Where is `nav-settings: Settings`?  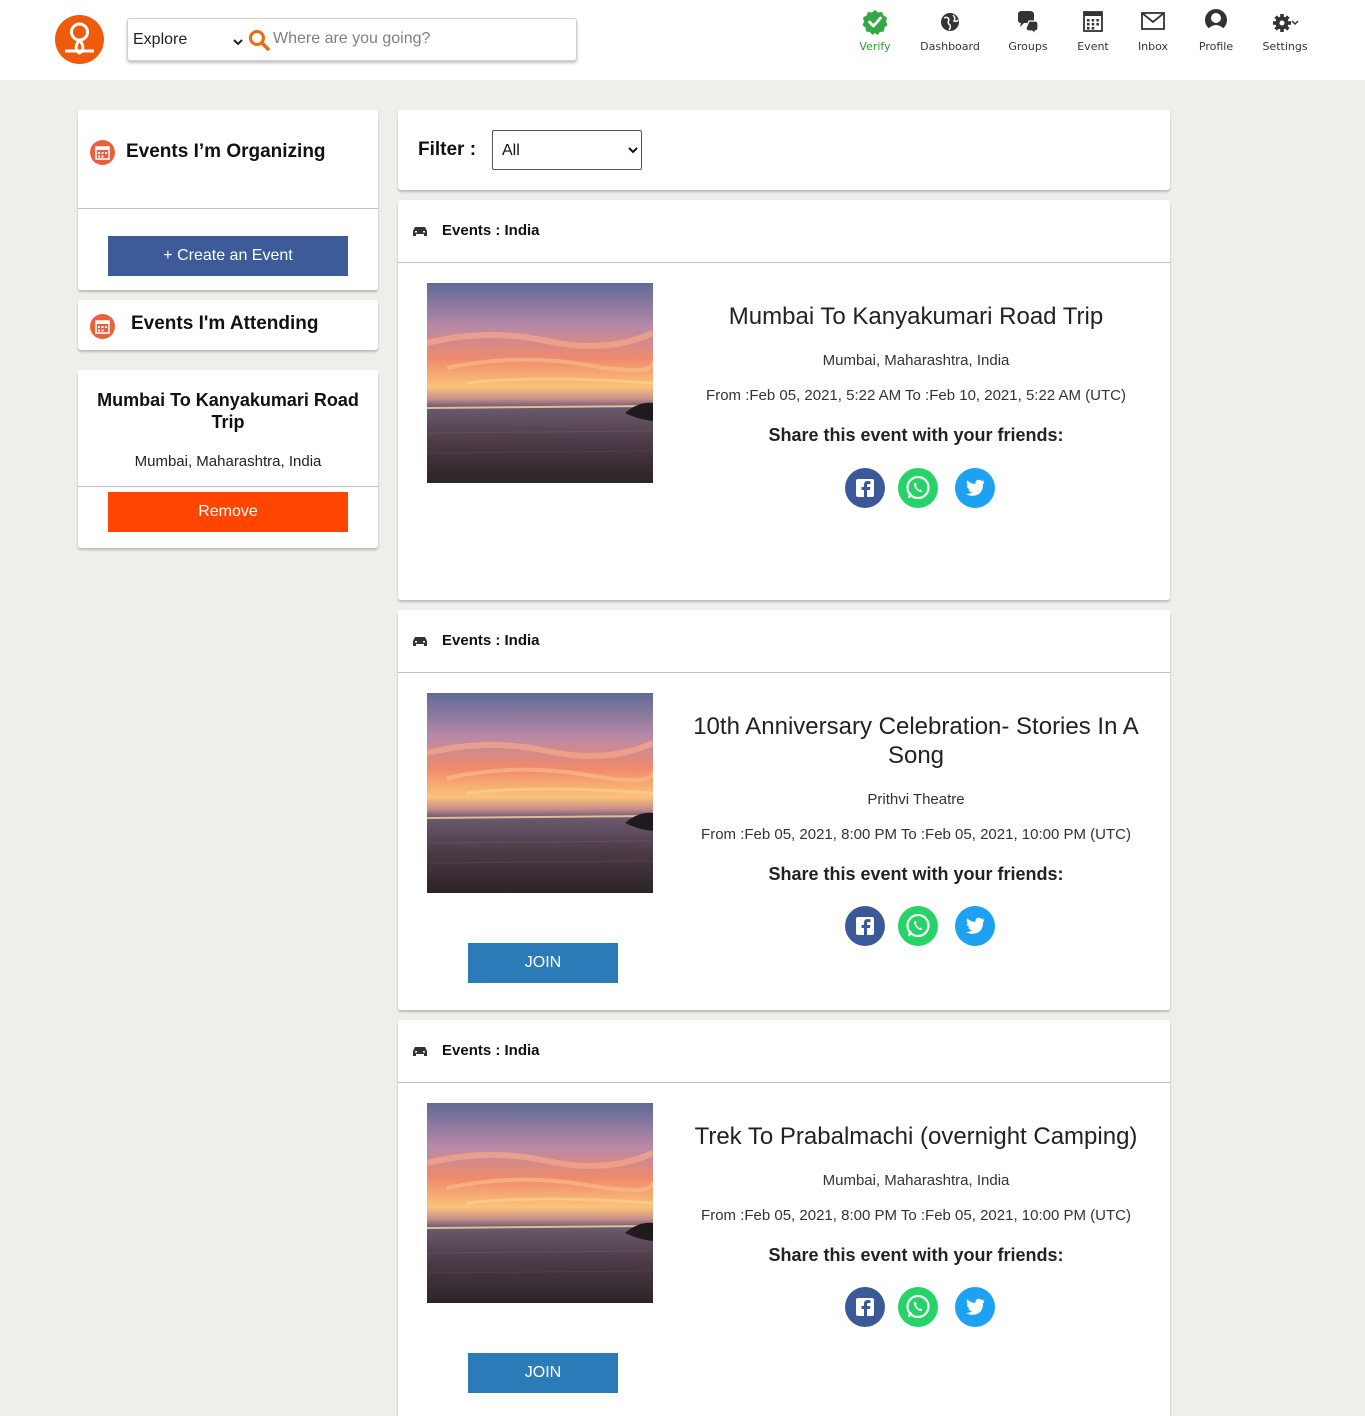 nav-settings: Settings is located at coordinates (1285, 33).